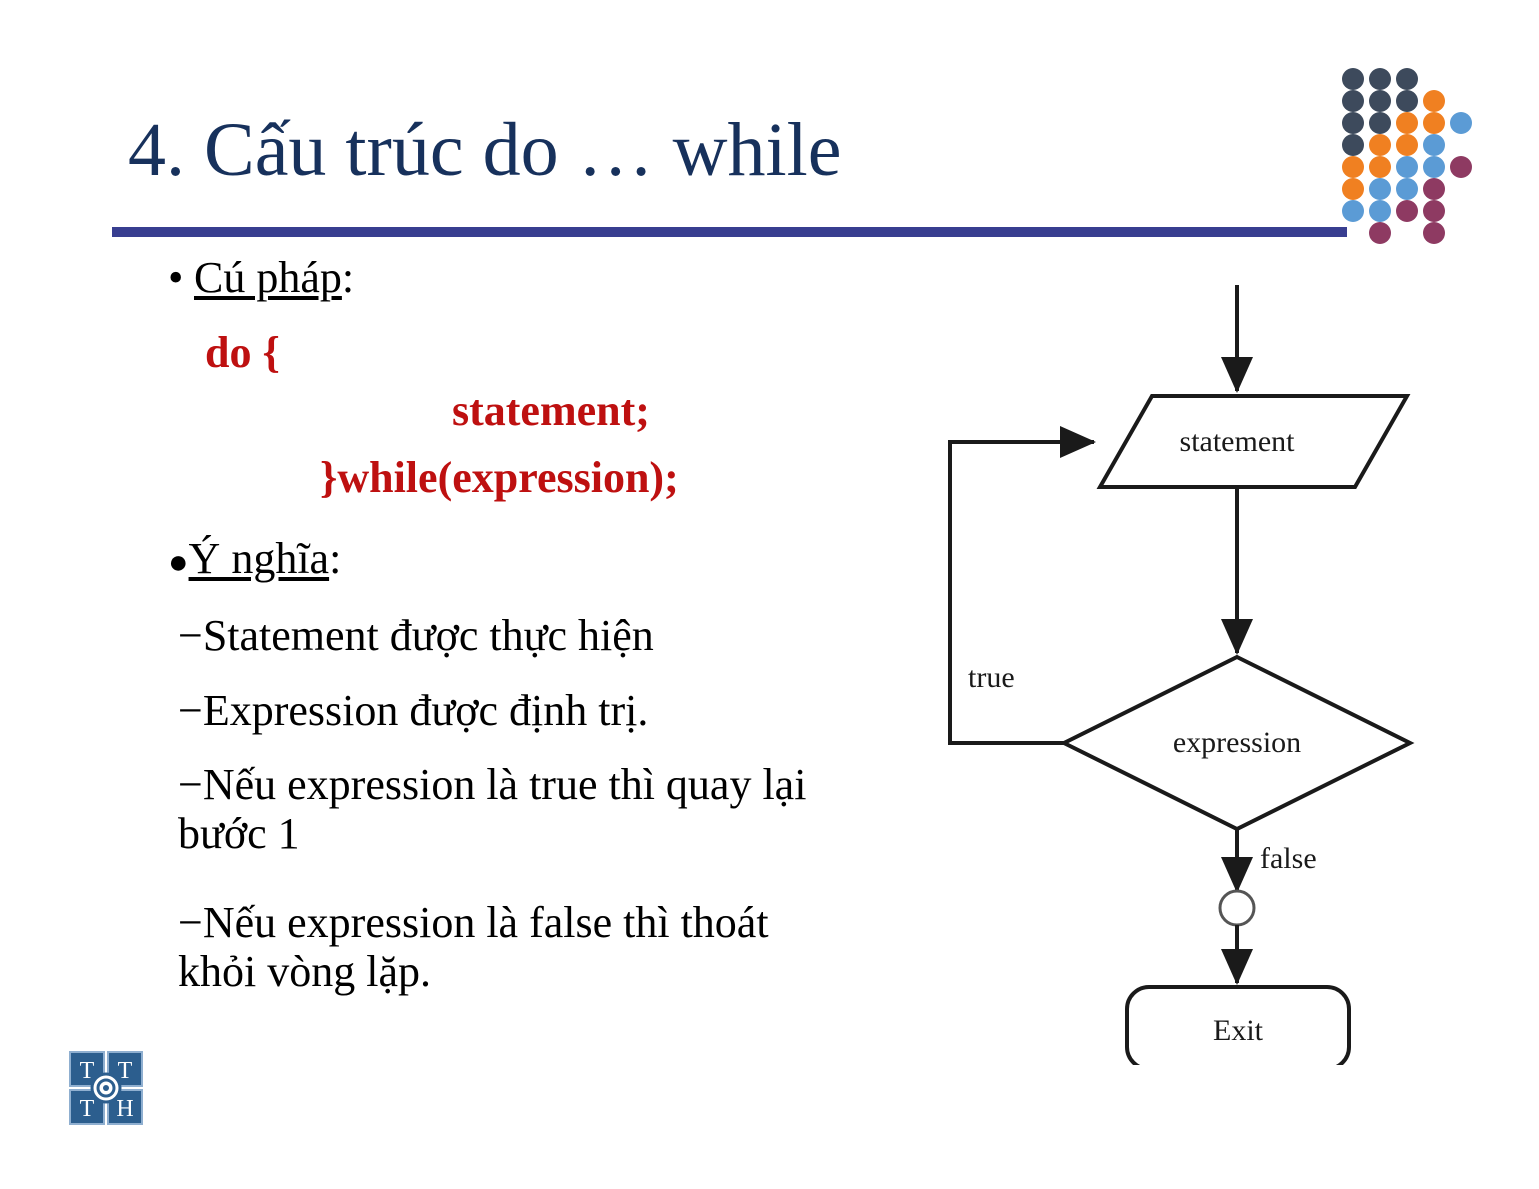 The width and height of the screenshot is (1539, 1189). What do you see at coordinates (729, 232) in the screenshot?
I see `title-divider` at bounding box center [729, 232].